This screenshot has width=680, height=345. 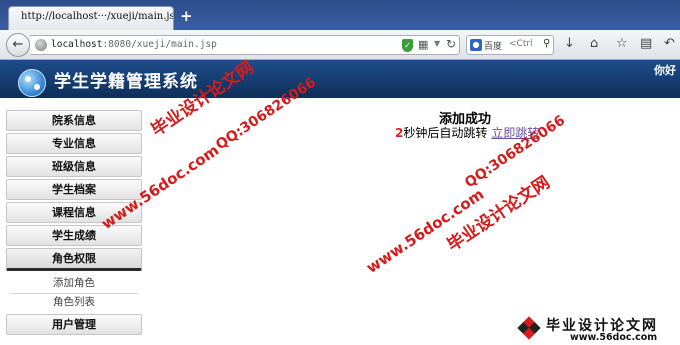 I want to click on watermark-site-name: 毕业设计论文网, so click(x=498, y=214).